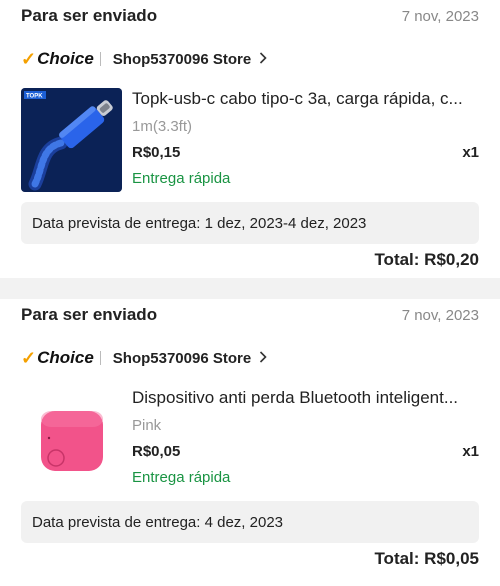 Image resolution: width=500 pixels, height=586 pixels. Describe the element at coordinates (34, 97) in the screenshot. I see `brand-logo-text: TOPK` at that location.